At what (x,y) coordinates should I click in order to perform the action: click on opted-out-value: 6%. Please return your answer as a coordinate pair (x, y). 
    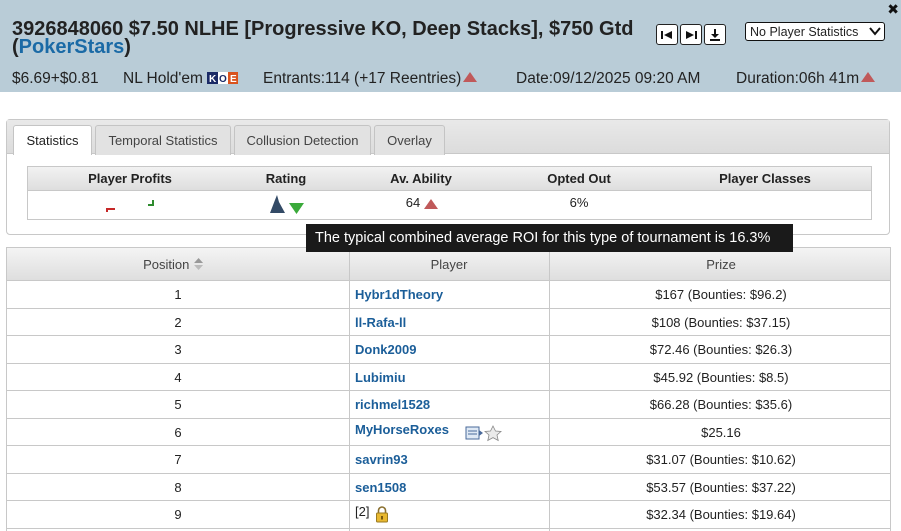
    Looking at the image, I should click on (579, 202).